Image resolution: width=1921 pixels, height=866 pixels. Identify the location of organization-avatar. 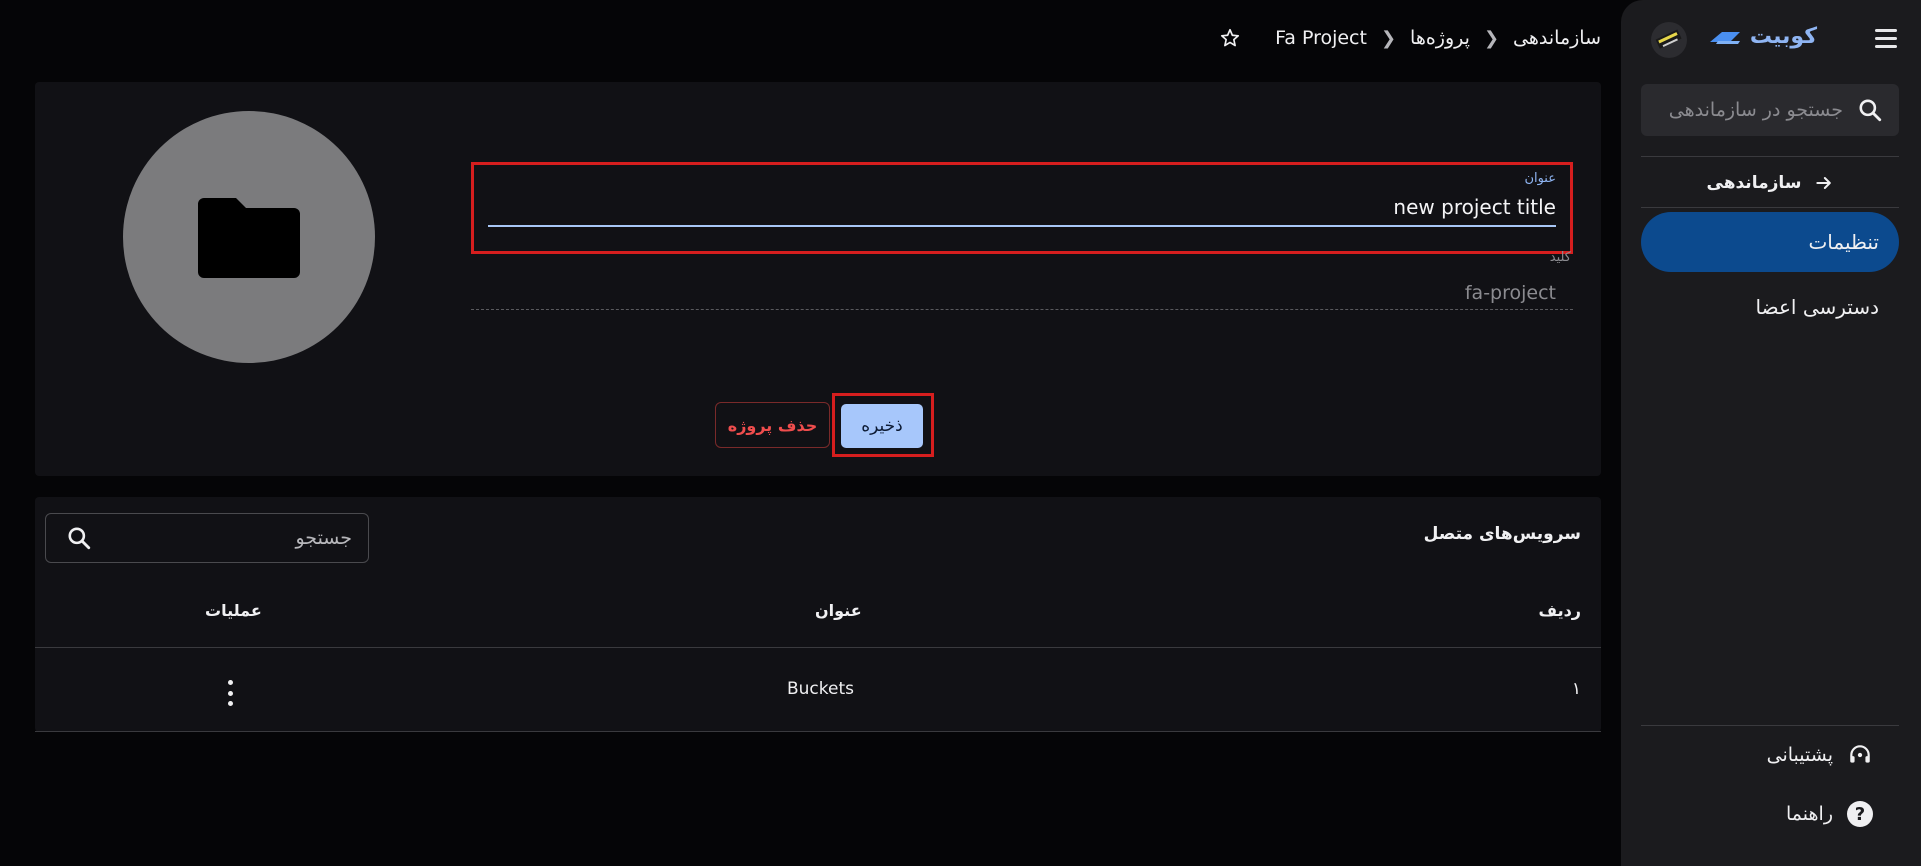
(1669, 40).